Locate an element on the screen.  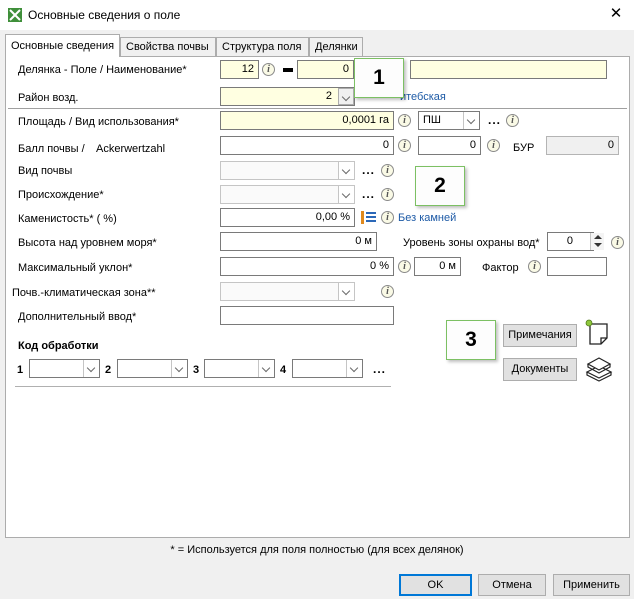
chevron-up-icon is located at coordinates (598, 237).